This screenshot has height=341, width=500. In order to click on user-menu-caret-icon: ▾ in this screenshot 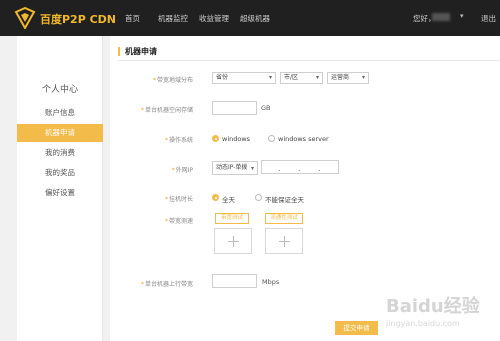, I will do `click(462, 16)`.